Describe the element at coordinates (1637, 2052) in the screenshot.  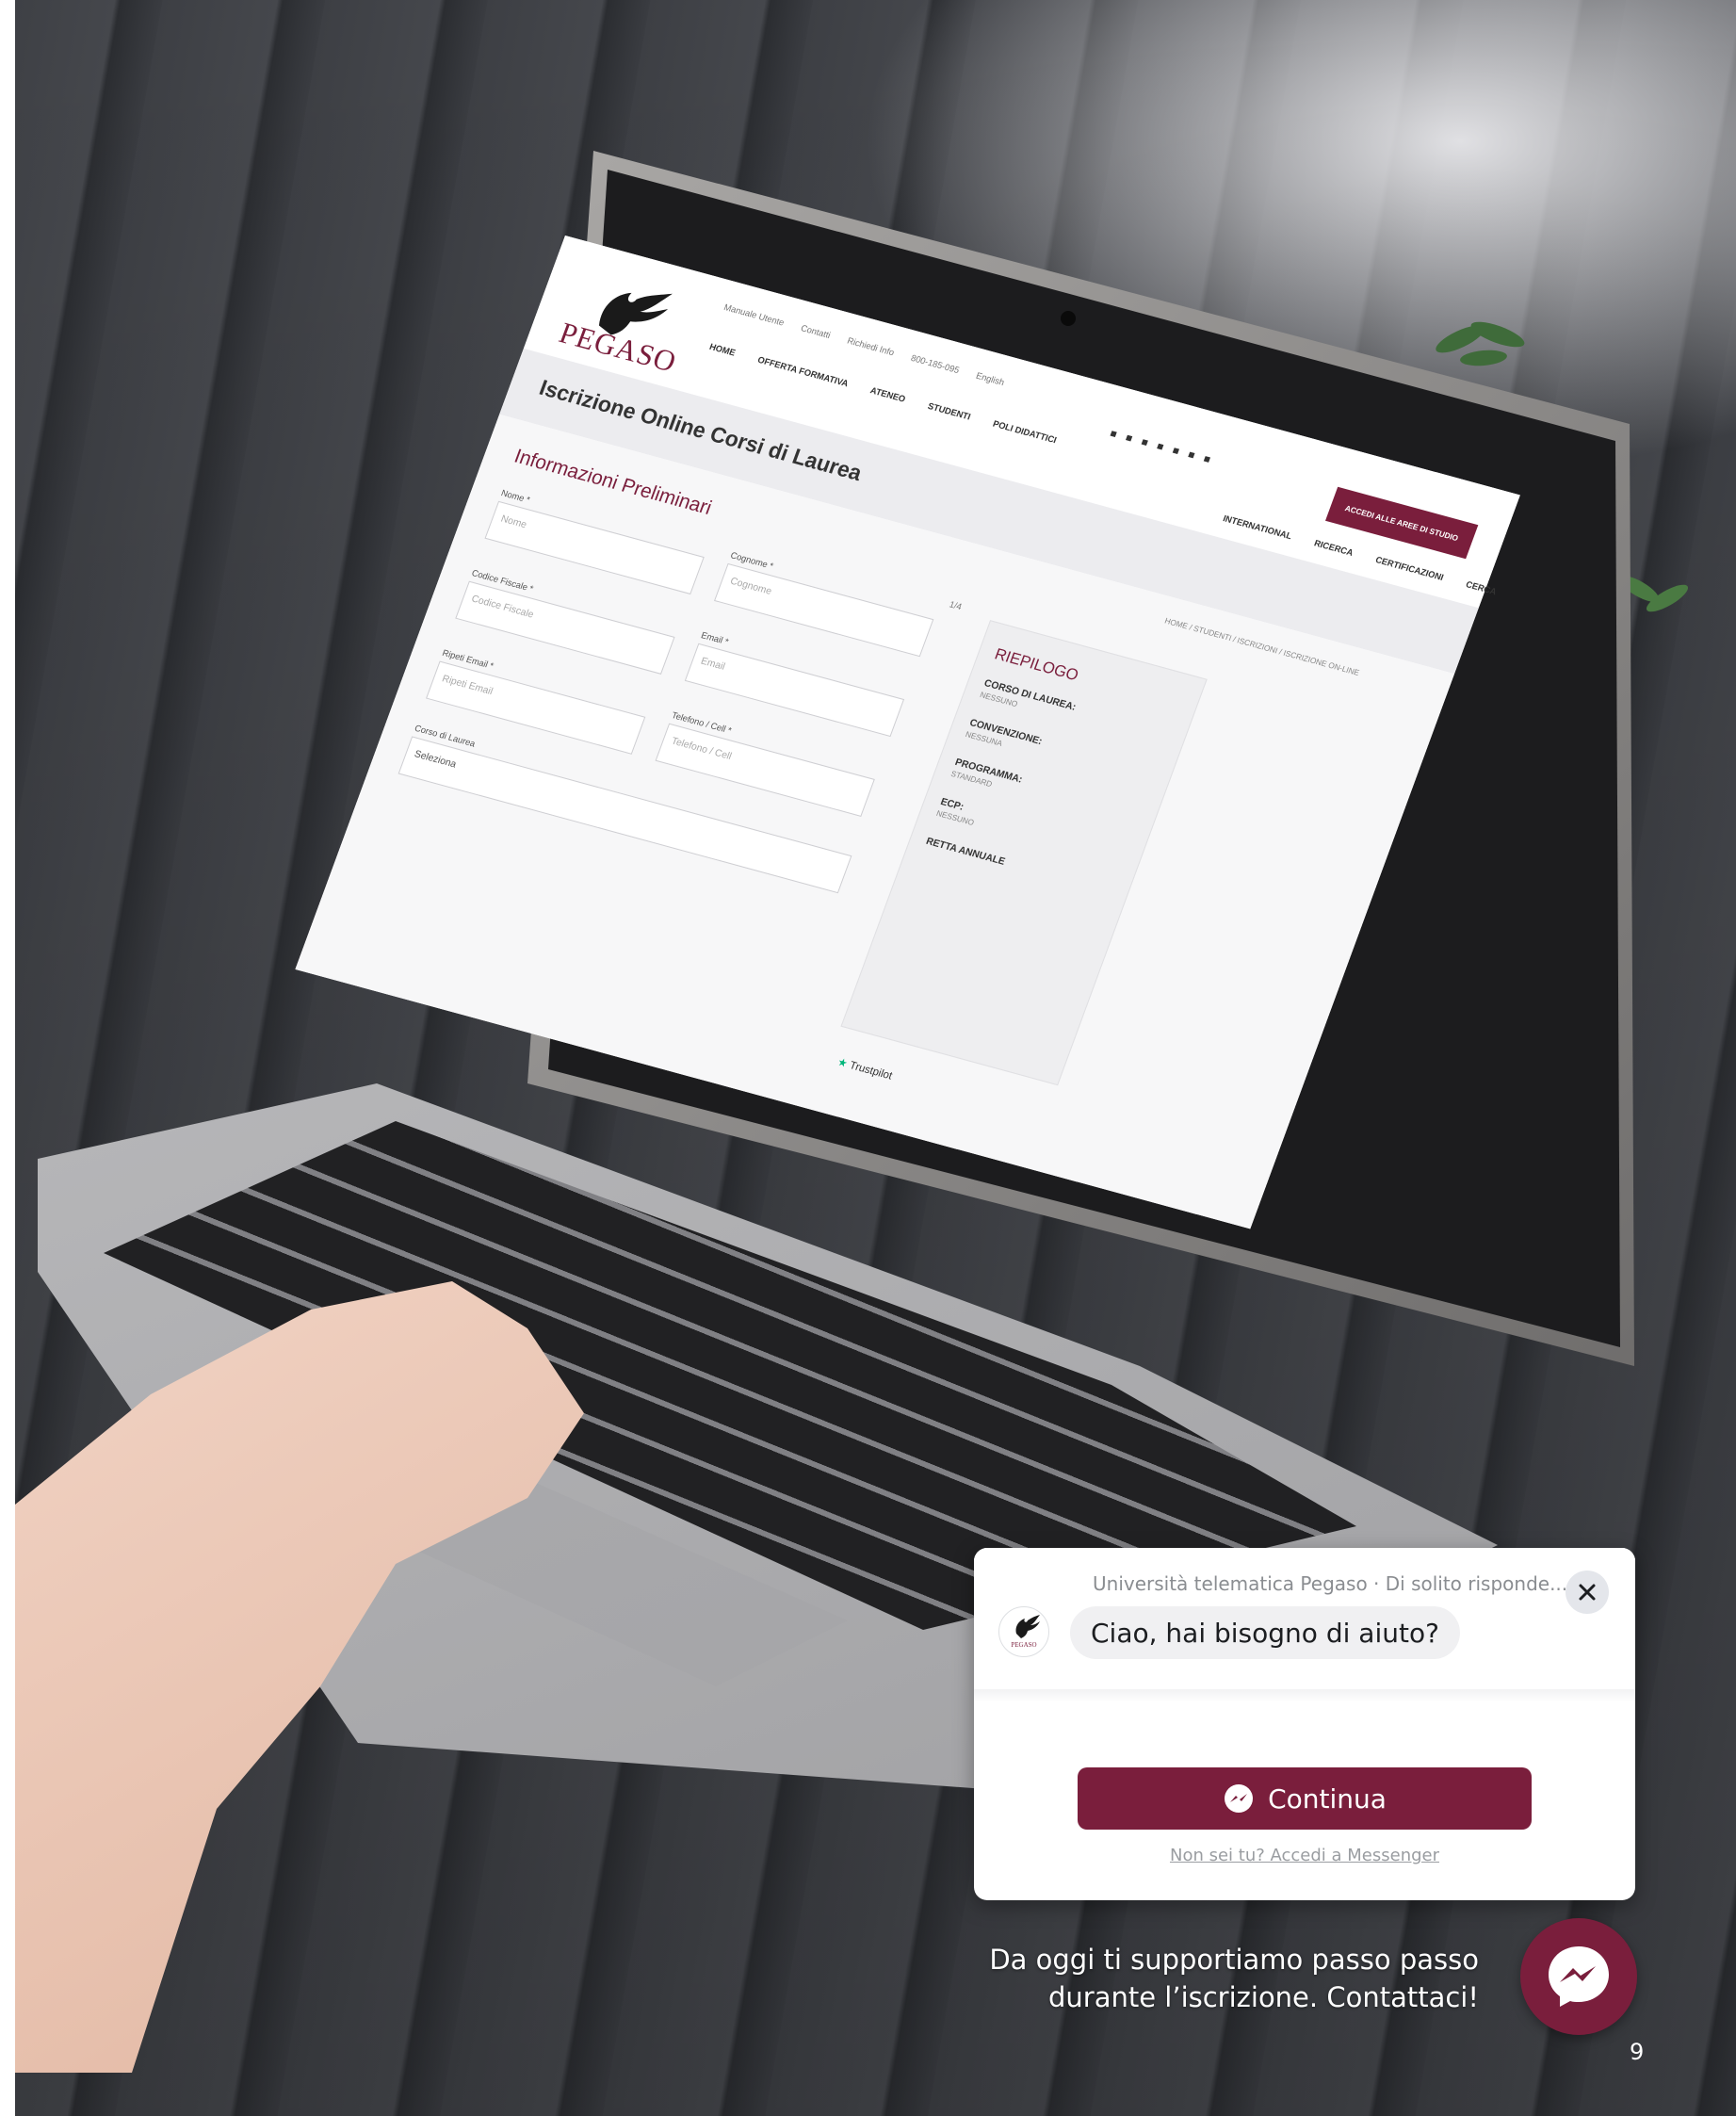
I see `page-number: 9` at that location.